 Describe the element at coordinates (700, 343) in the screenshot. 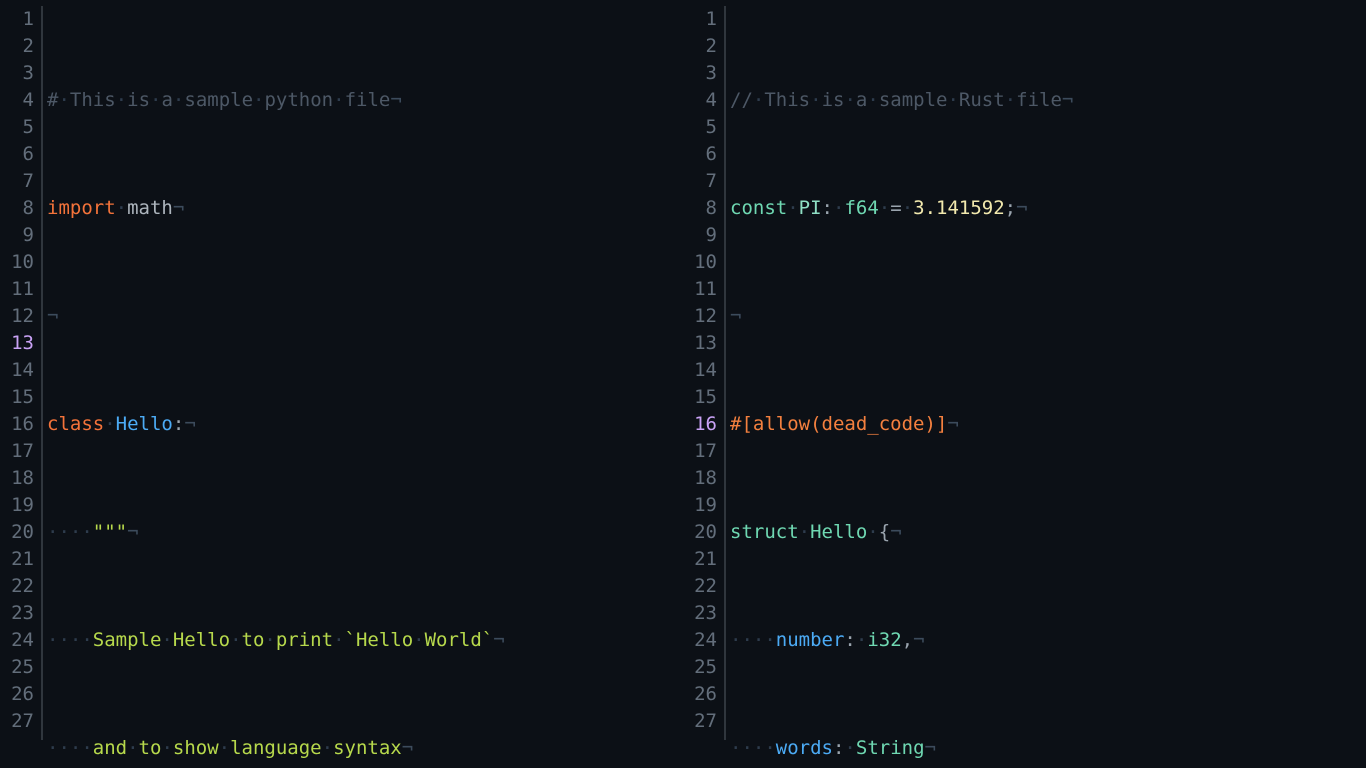

I see `line-number: 13` at that location.